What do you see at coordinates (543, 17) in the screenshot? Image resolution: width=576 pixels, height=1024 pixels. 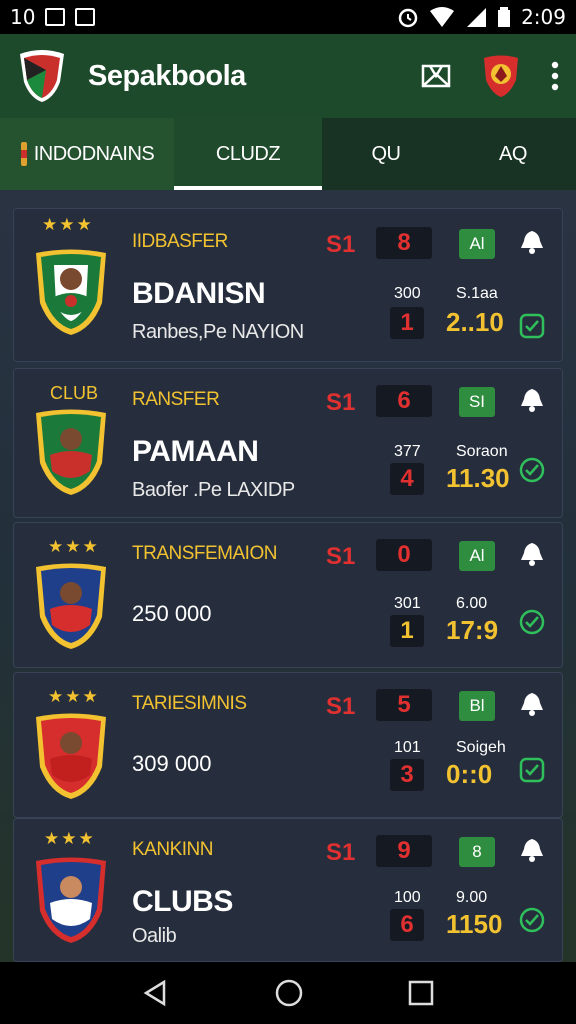 I see `status-time-right: 2:09` at bounding box center [543, 17].